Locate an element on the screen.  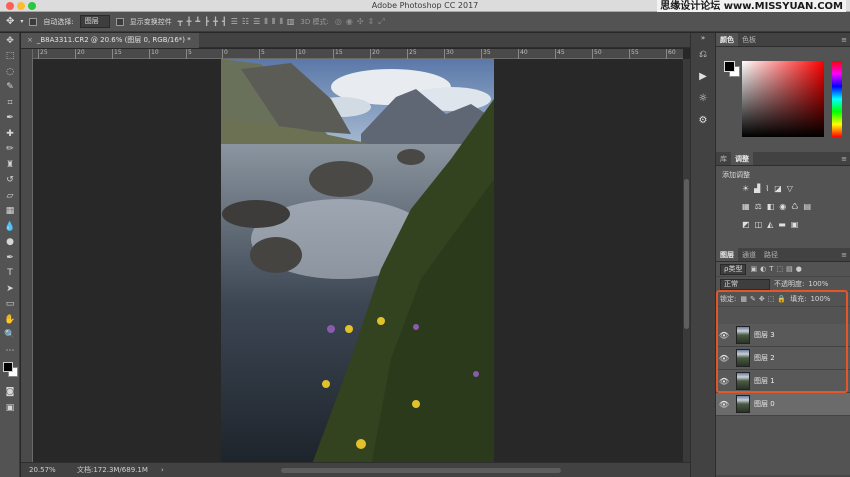
orbit-3d-icon: ◎ is located at coordinates (338, 22).